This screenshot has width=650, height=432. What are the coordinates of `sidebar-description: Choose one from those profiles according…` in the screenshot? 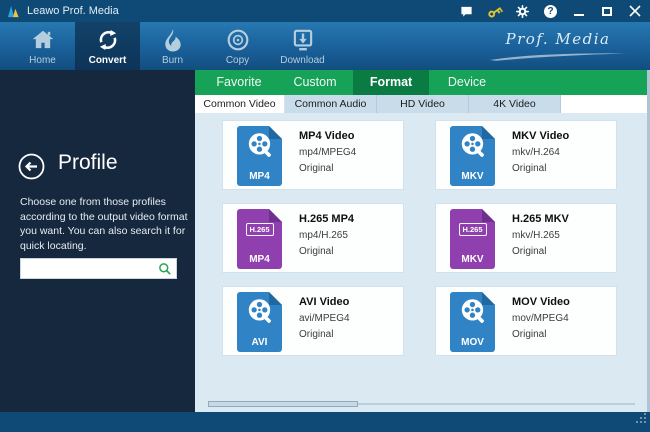 It's located at (104, 224).